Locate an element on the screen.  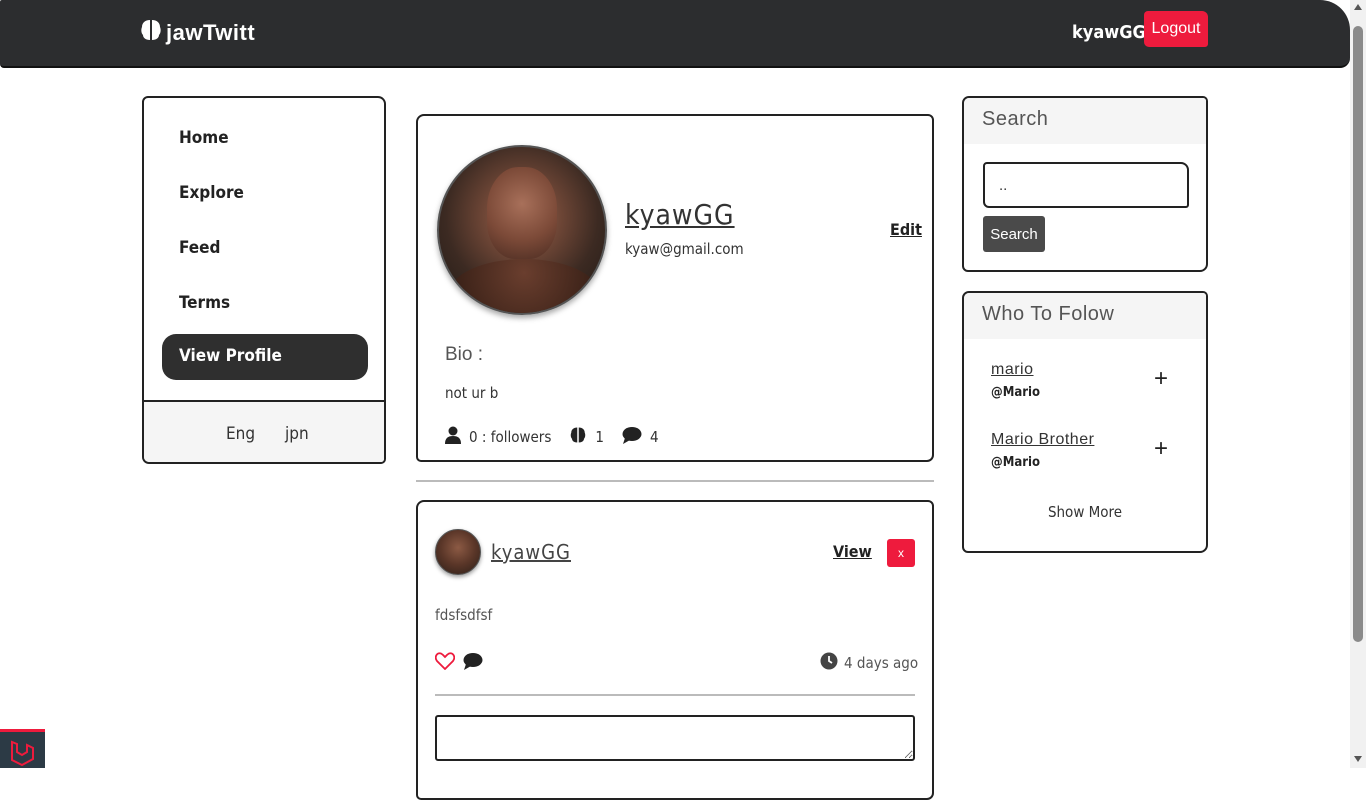
edit-profile-link: Edit is located at coordinates (906, 229).